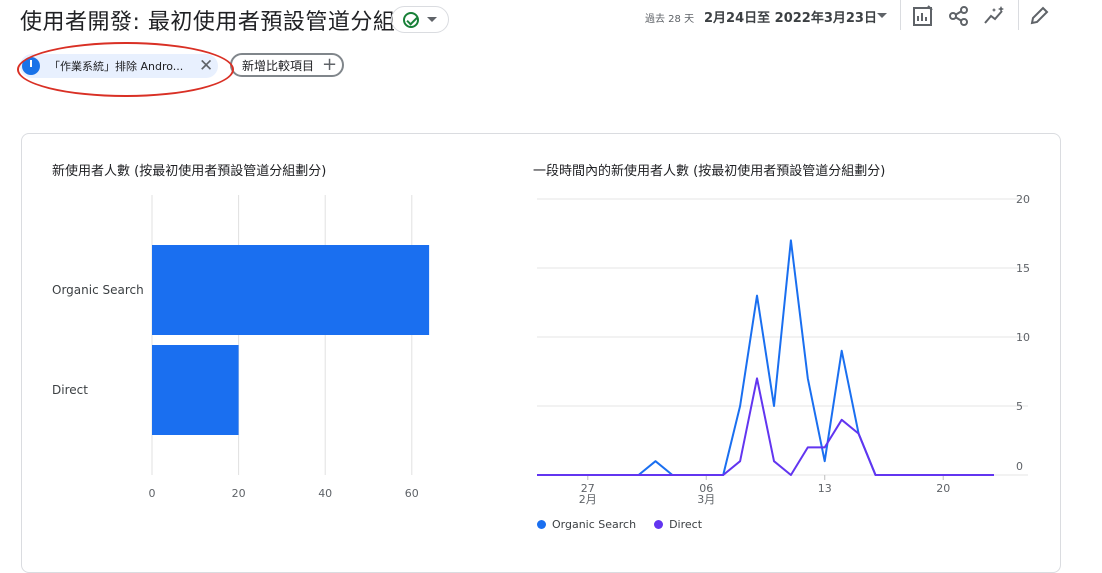  What do you see at coordinates (659, 524) in the screenshot?
I see `legend-marker-direct` at bounding box center [659, 524].